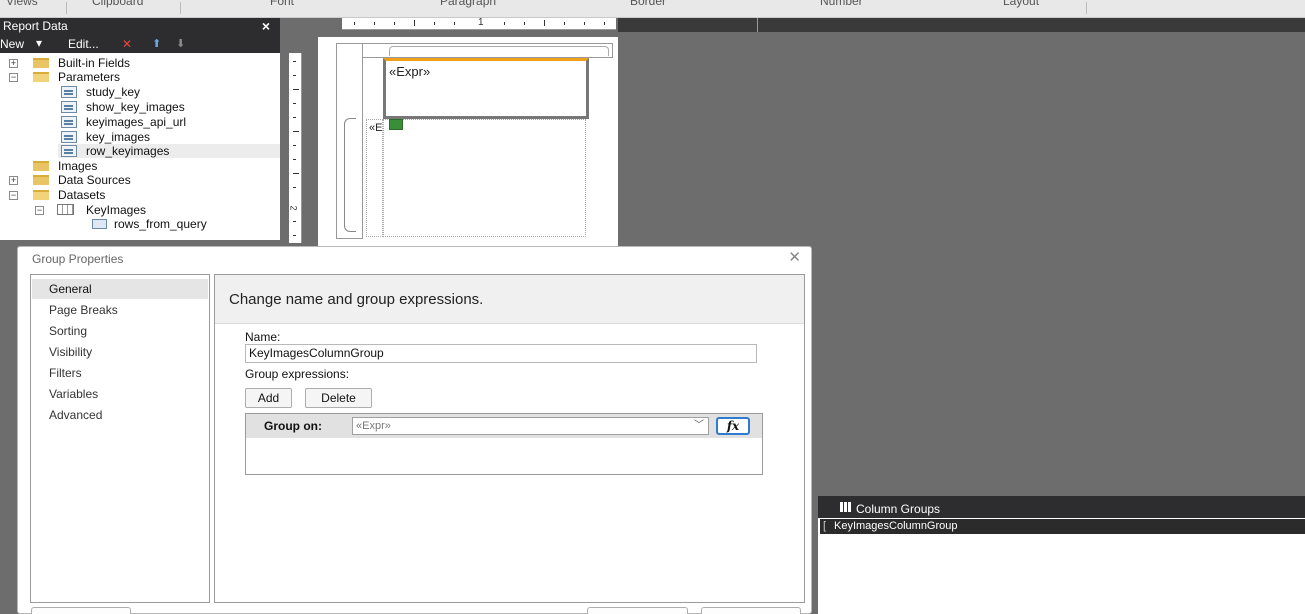  Describe the element at coordinates (120, 331) in the screenshot. I see `nav-item-sorting: Sorting` at that location.